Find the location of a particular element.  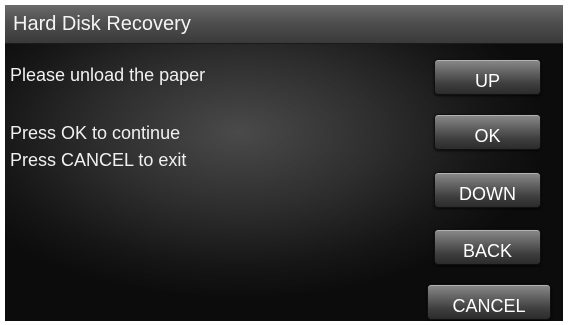

page-title: Hard Disk Recovery is located at coordinates (102, 24).